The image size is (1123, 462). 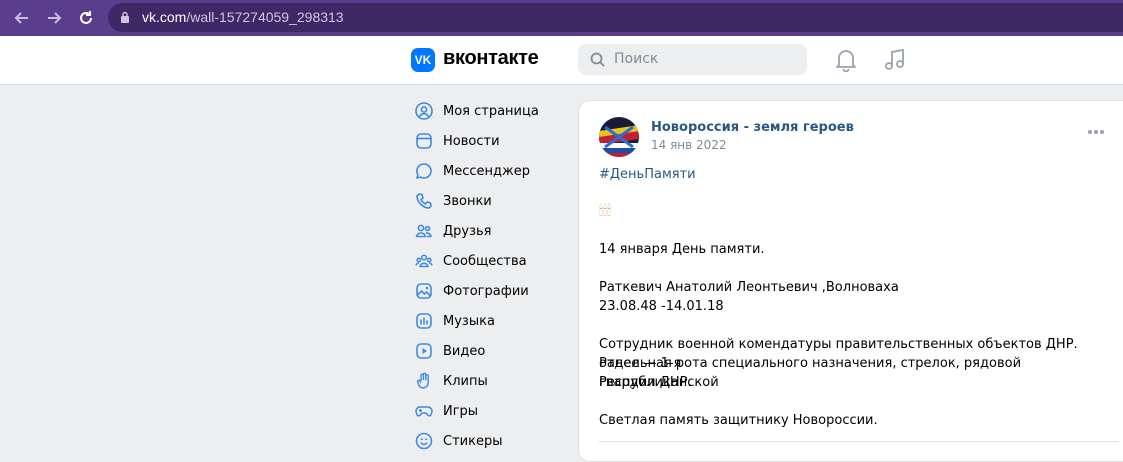 I want to click on sidebar-item-label: Музыка, so click(x=469, y=321).